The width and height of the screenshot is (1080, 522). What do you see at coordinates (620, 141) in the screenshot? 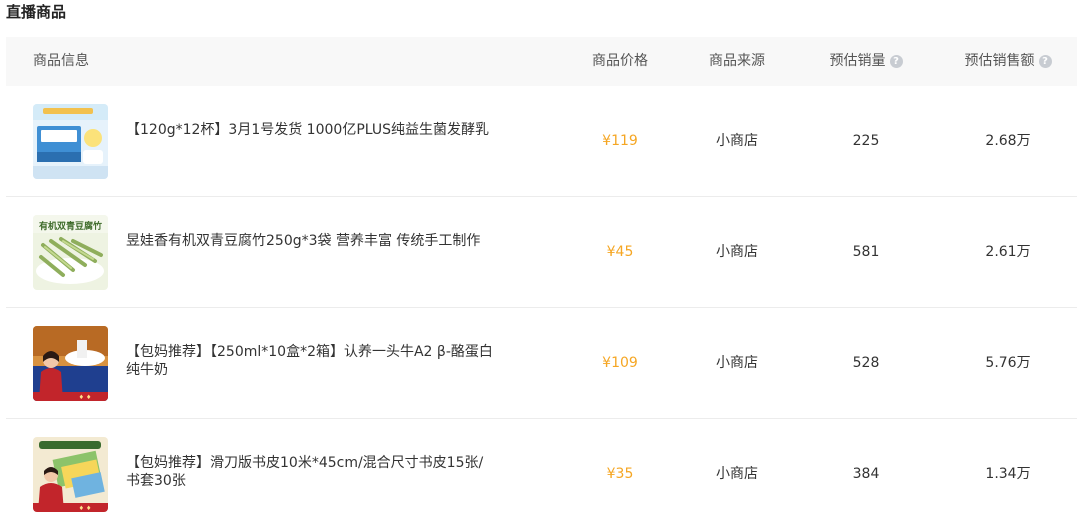
I see `product-price: ¥119` at bounding box center [620, 141].